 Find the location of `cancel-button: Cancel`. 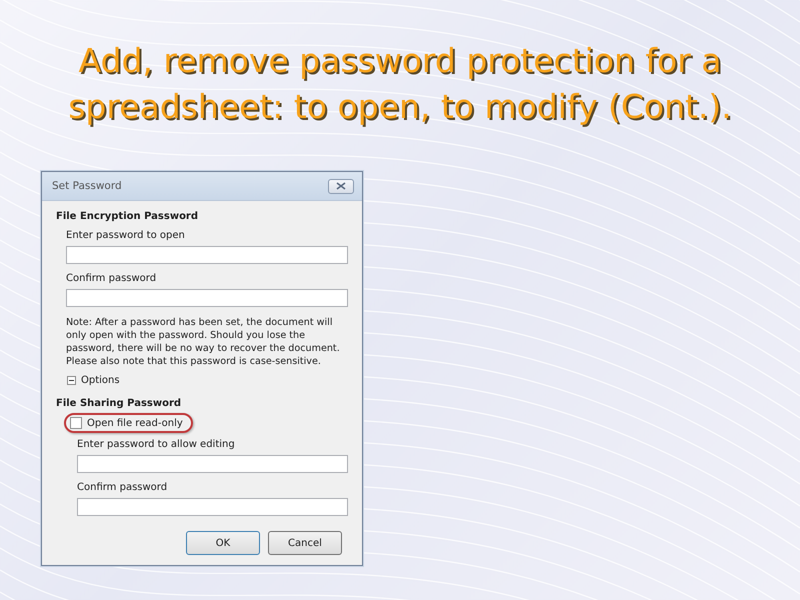

cancel-button: Cancel is located at coordinates (305, 543).